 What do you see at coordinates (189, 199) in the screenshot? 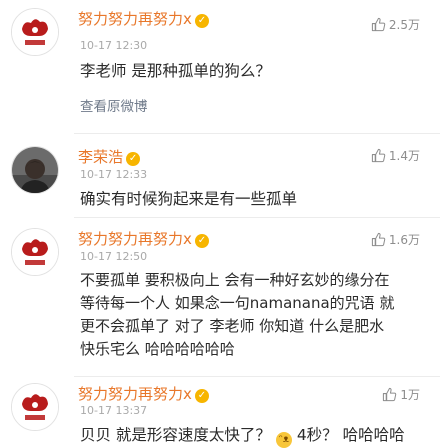
I see `comment-text: 确实有时候狗起来是有一些孤单` at bounding box center [189, 199].